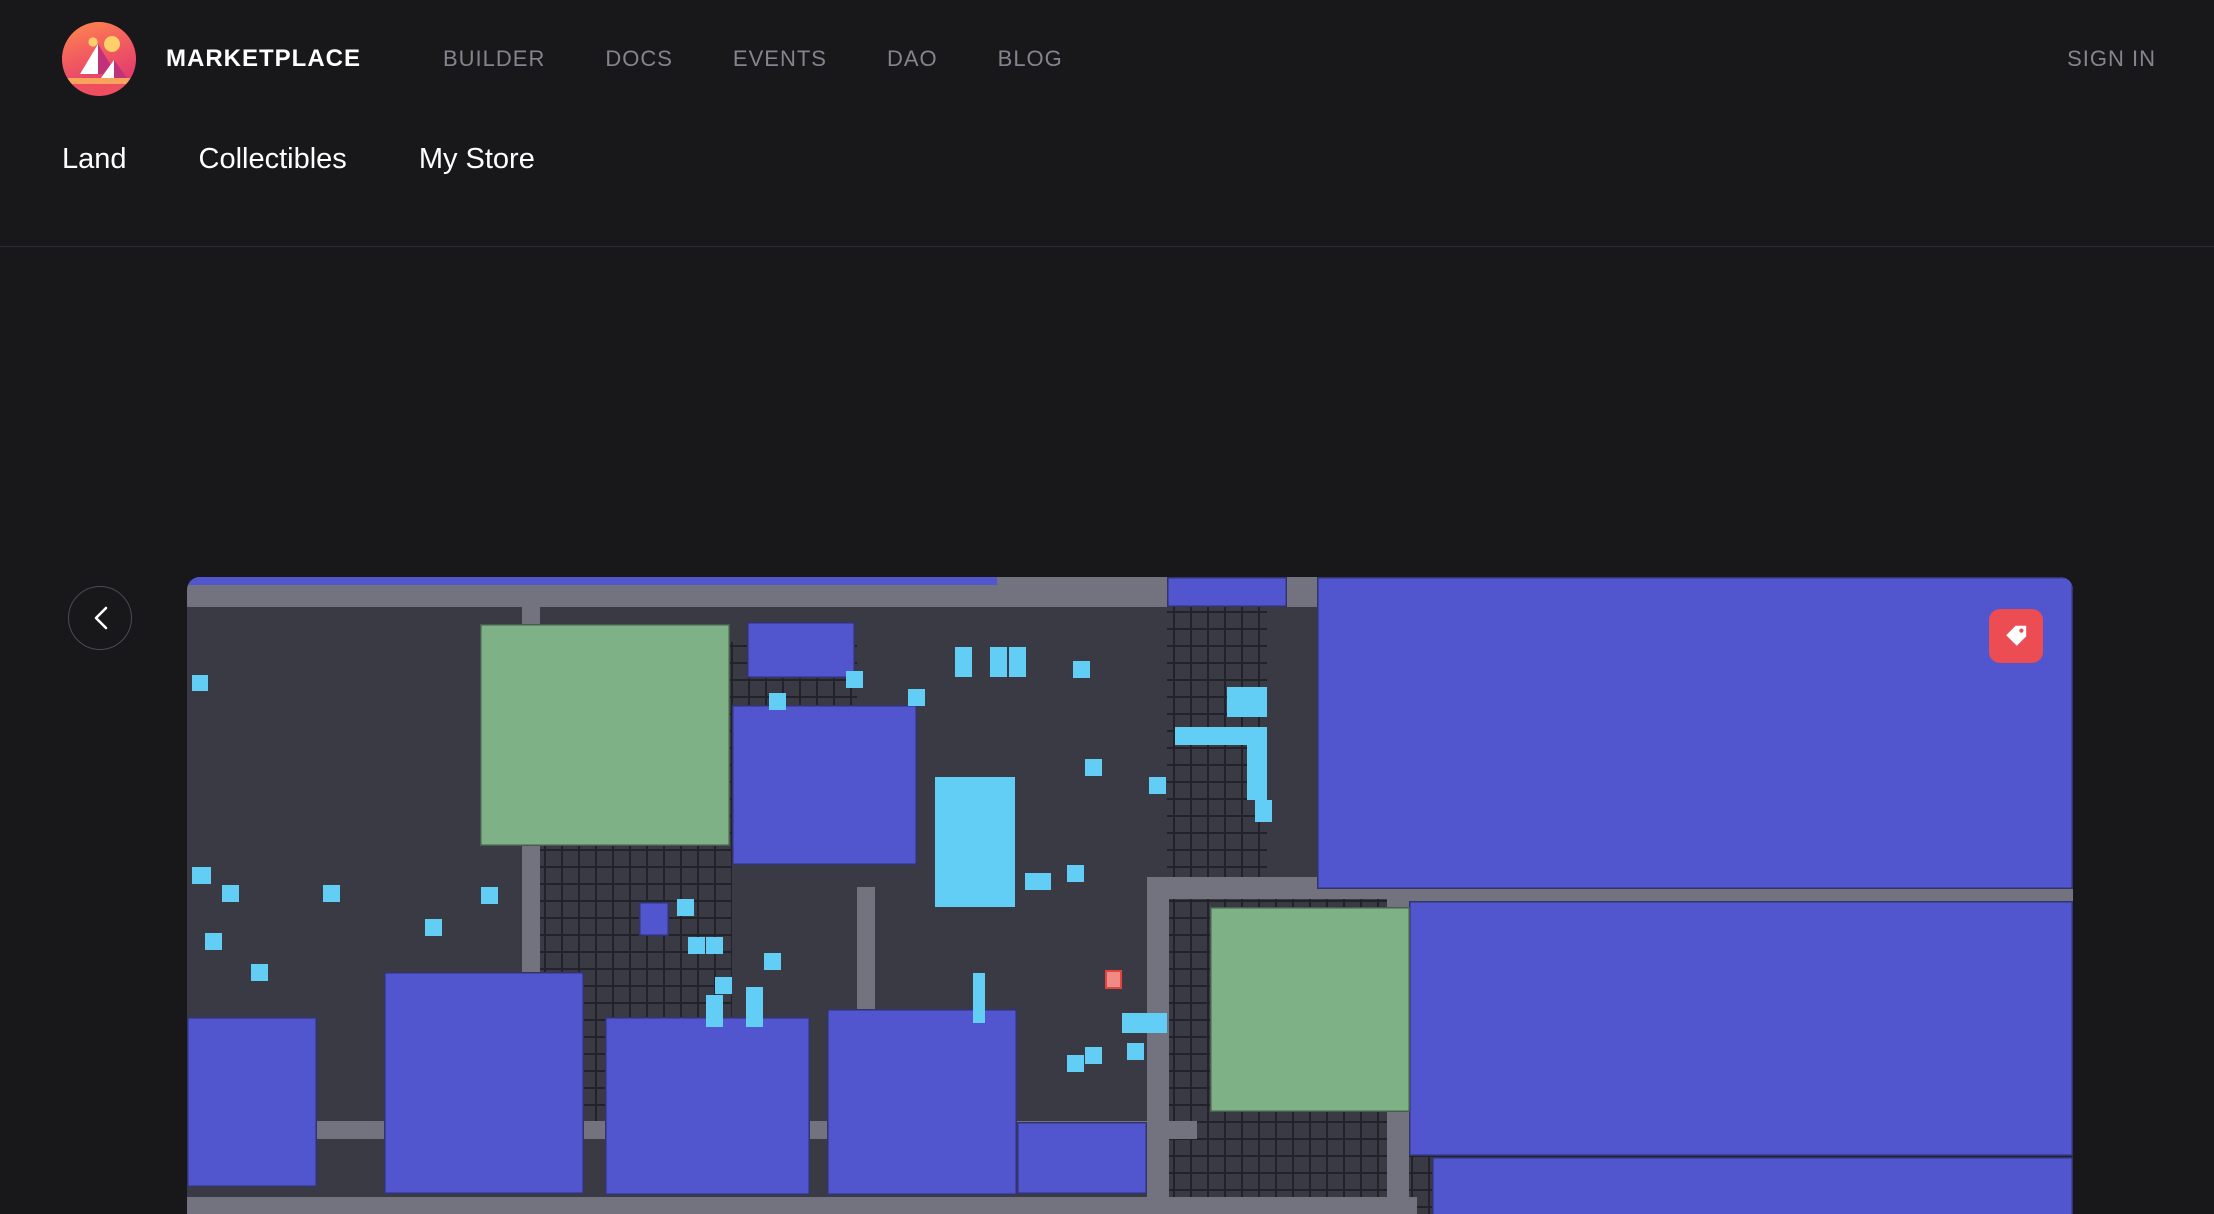  I want to click on tab-collectibles: Collectibles, so click(292, 159).